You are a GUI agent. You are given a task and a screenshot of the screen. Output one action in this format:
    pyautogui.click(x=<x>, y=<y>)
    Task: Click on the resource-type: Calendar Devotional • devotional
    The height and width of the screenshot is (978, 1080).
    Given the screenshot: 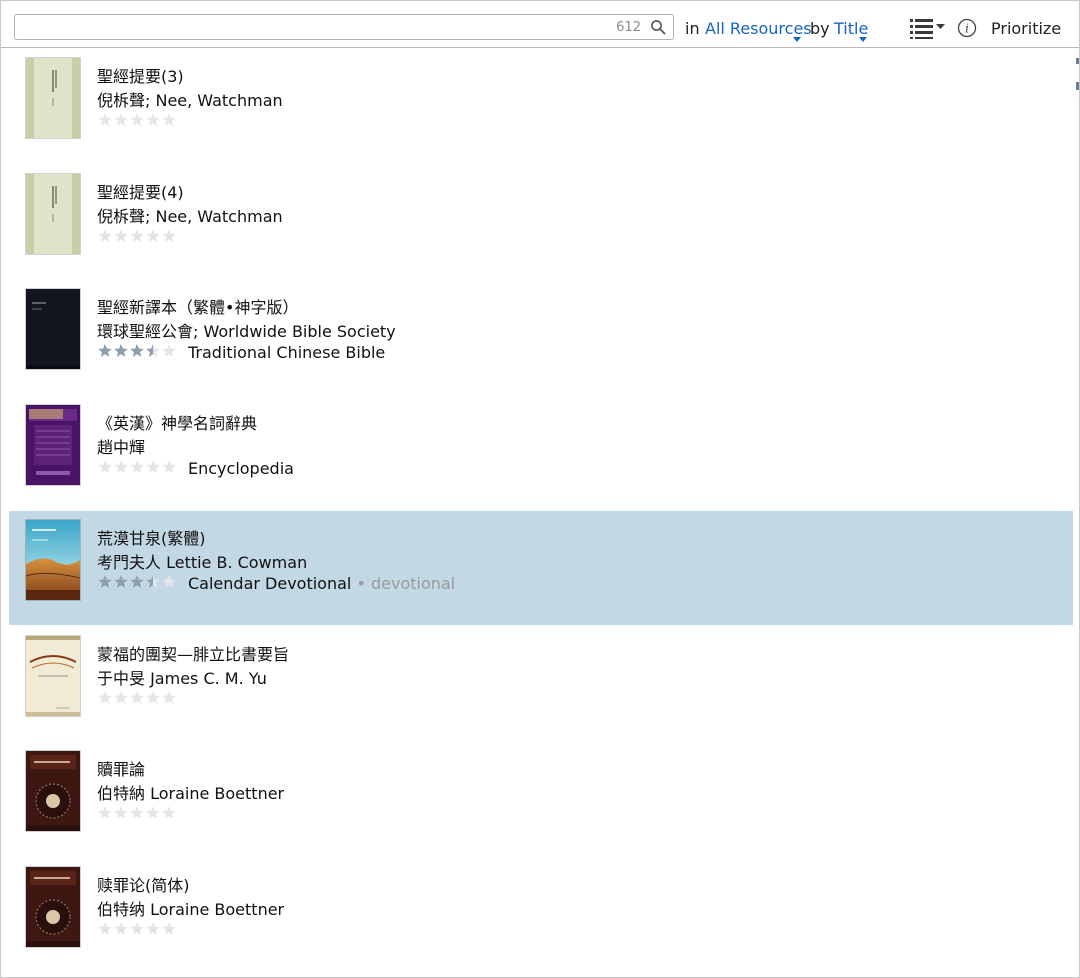 What is the action you would take?
    pyautogui.click(x=321, y=583)
    